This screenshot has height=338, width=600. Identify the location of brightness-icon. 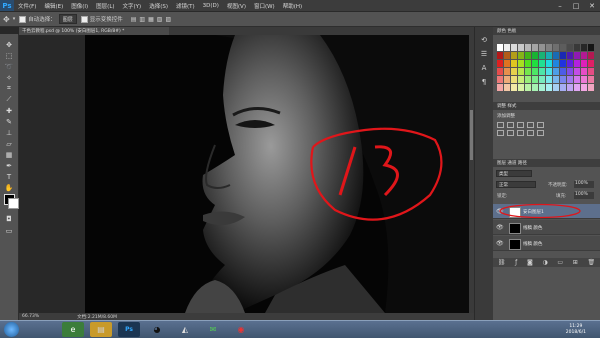
(500, 125).